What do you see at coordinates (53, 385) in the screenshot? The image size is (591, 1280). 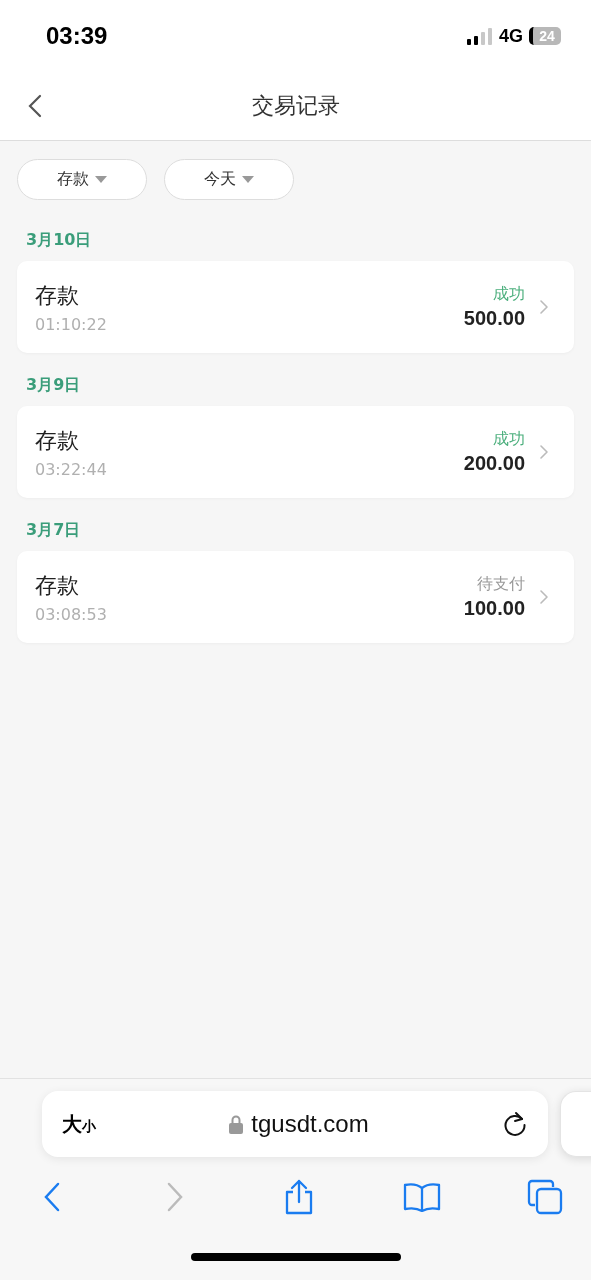 I see `date-label: 3月9日` at bounding box center [53, 385].